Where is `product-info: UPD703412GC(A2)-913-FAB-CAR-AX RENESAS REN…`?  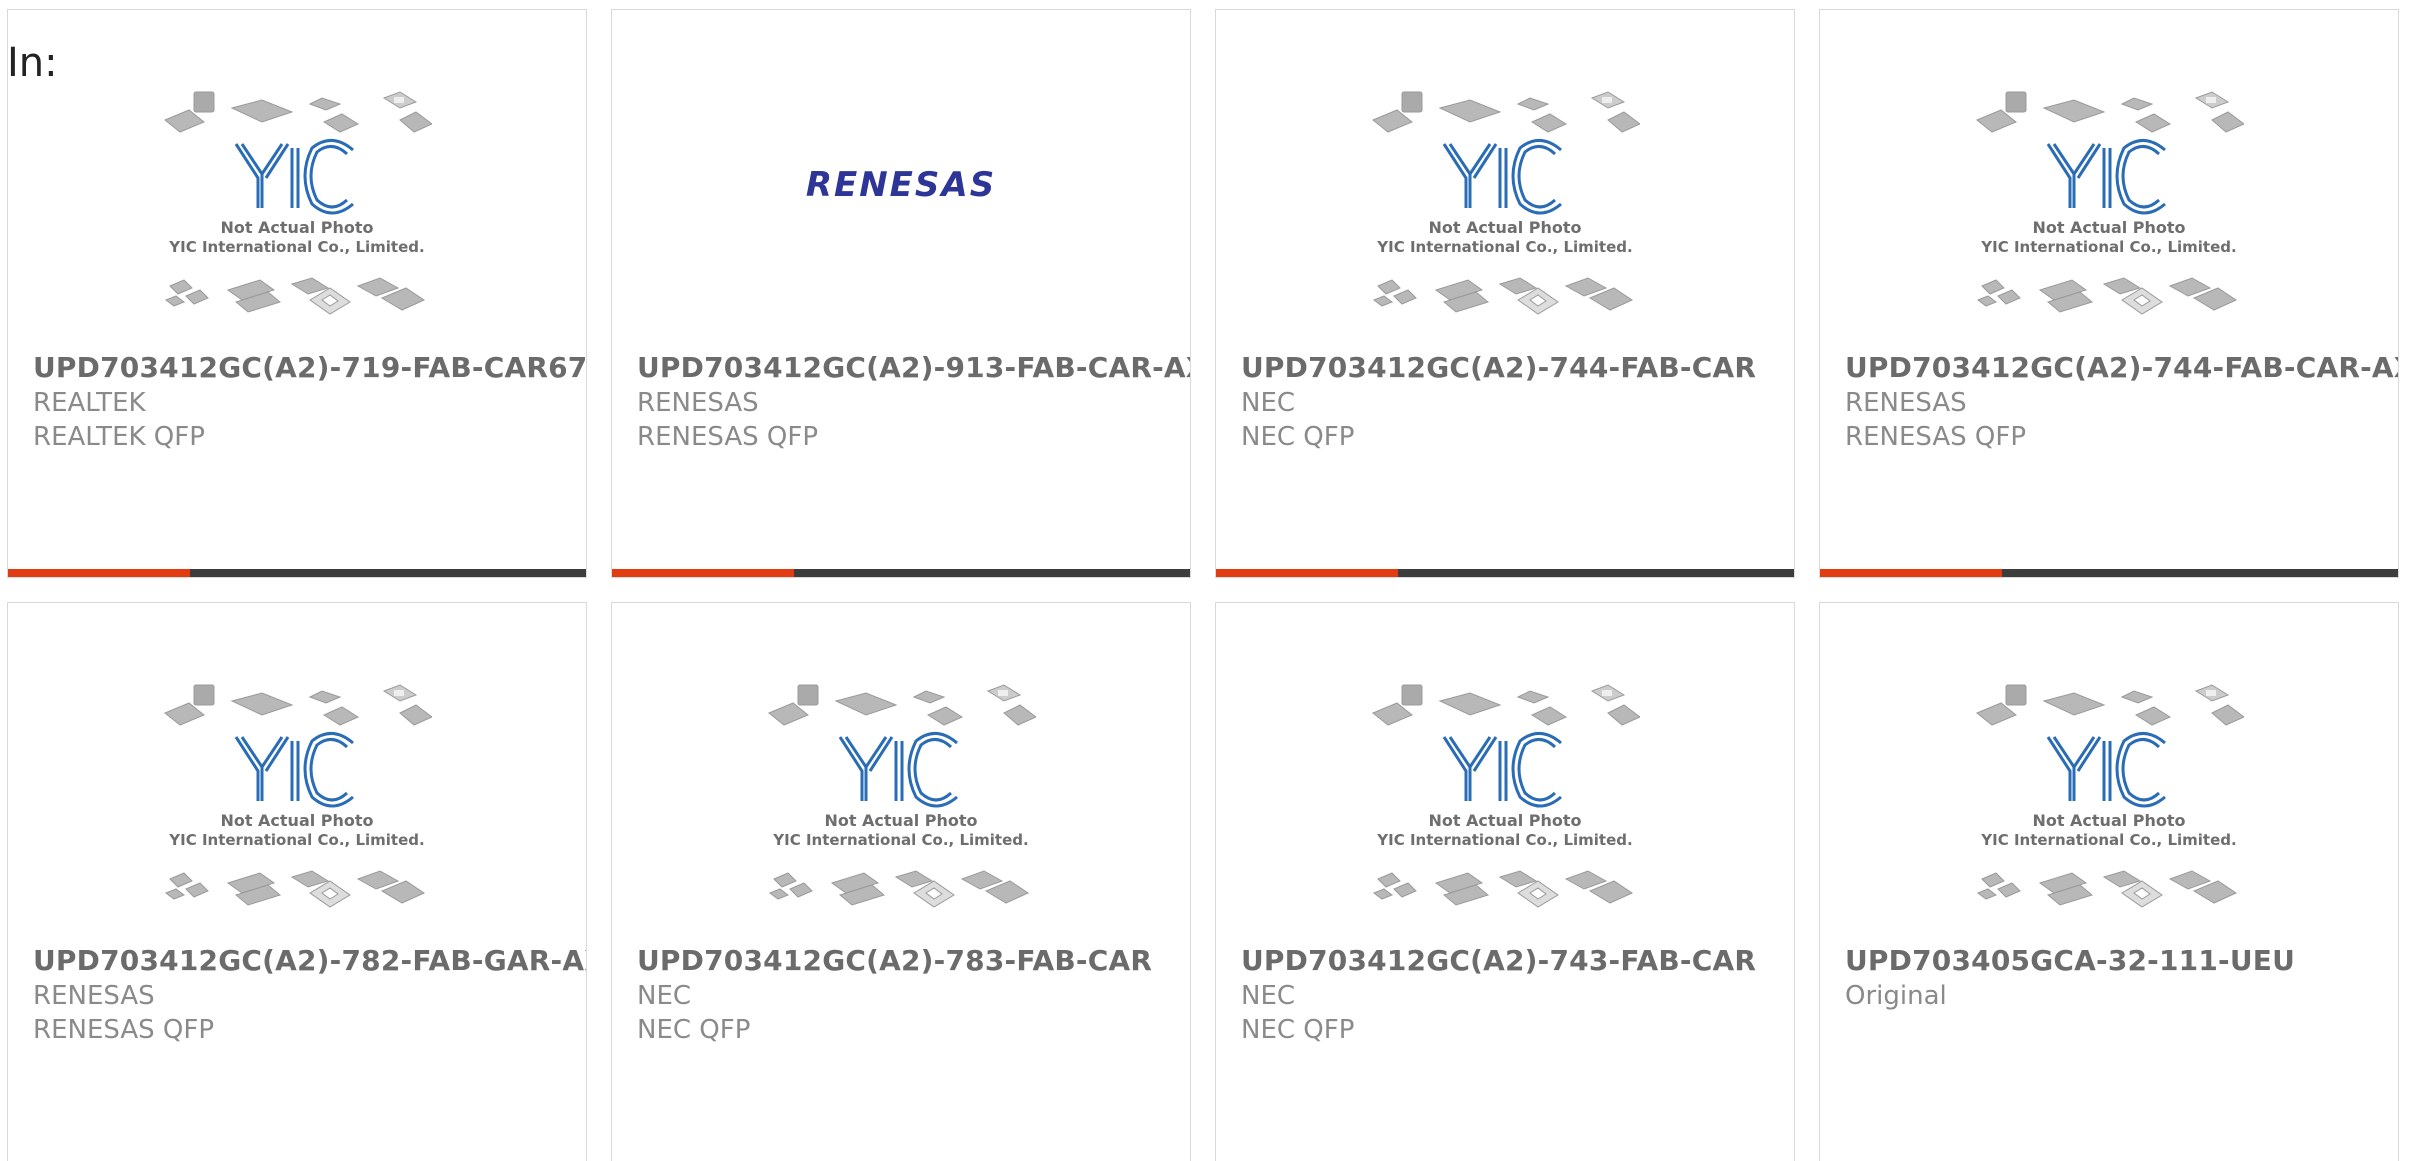 product-info: UPD703412GC(A2)-913-FAB-CAR-AX RENESAS REN… is located at coordinates (913, 402).